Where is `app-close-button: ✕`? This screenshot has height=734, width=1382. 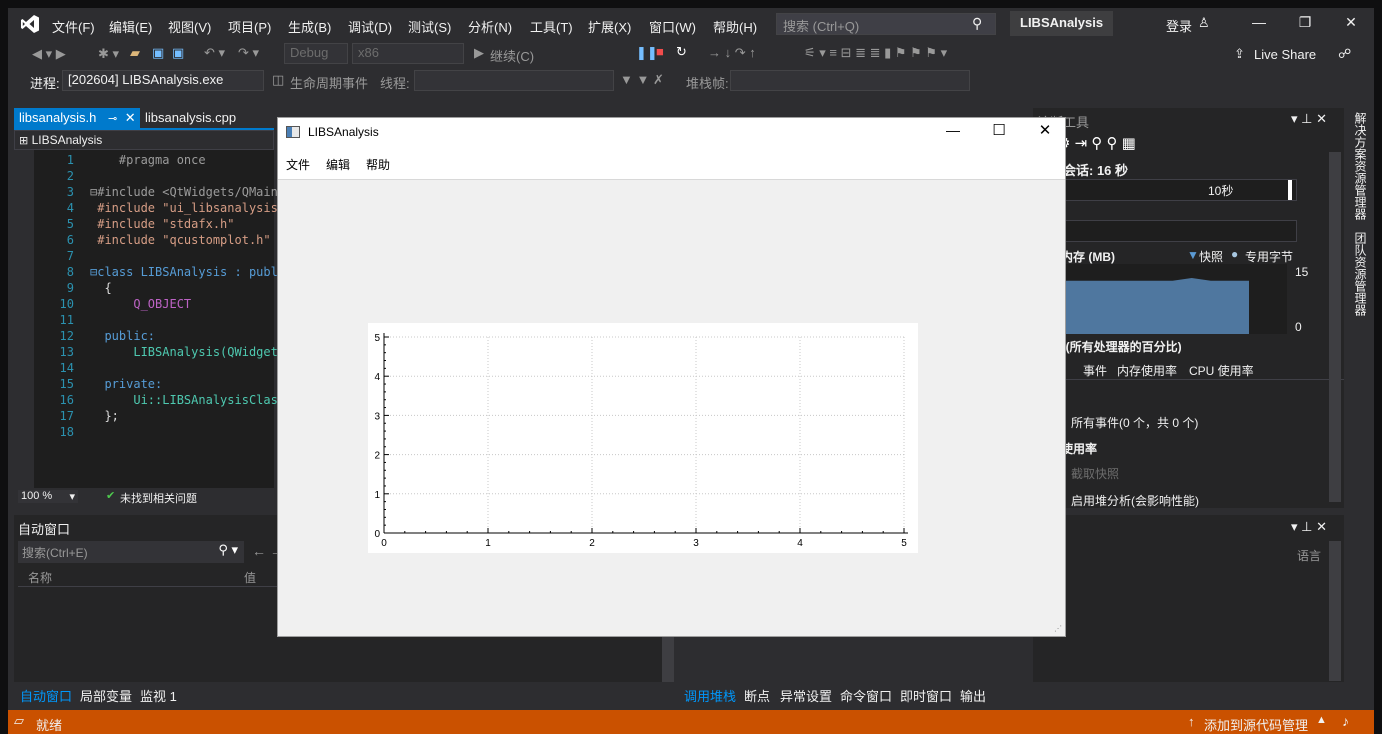 app-close-button: ✕ is located at coordinates (1045, 130).